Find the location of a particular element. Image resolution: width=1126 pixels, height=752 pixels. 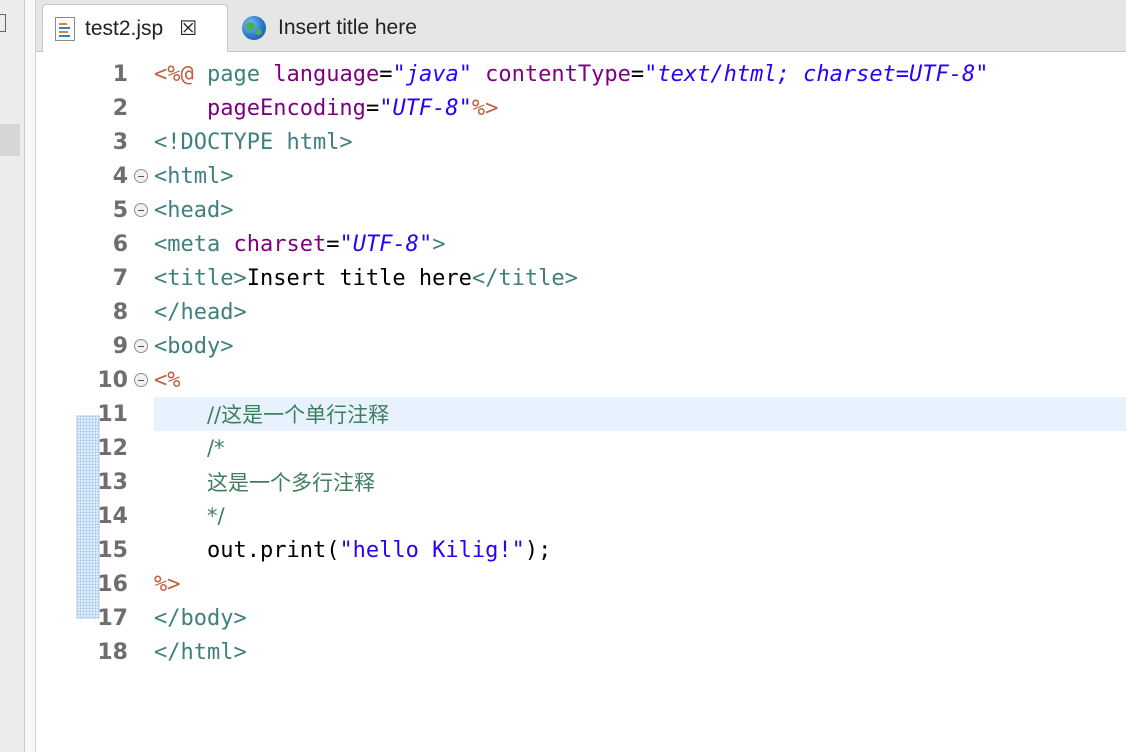

tab-insert-title-here: Insert title here is located at coordinates (326, 28).